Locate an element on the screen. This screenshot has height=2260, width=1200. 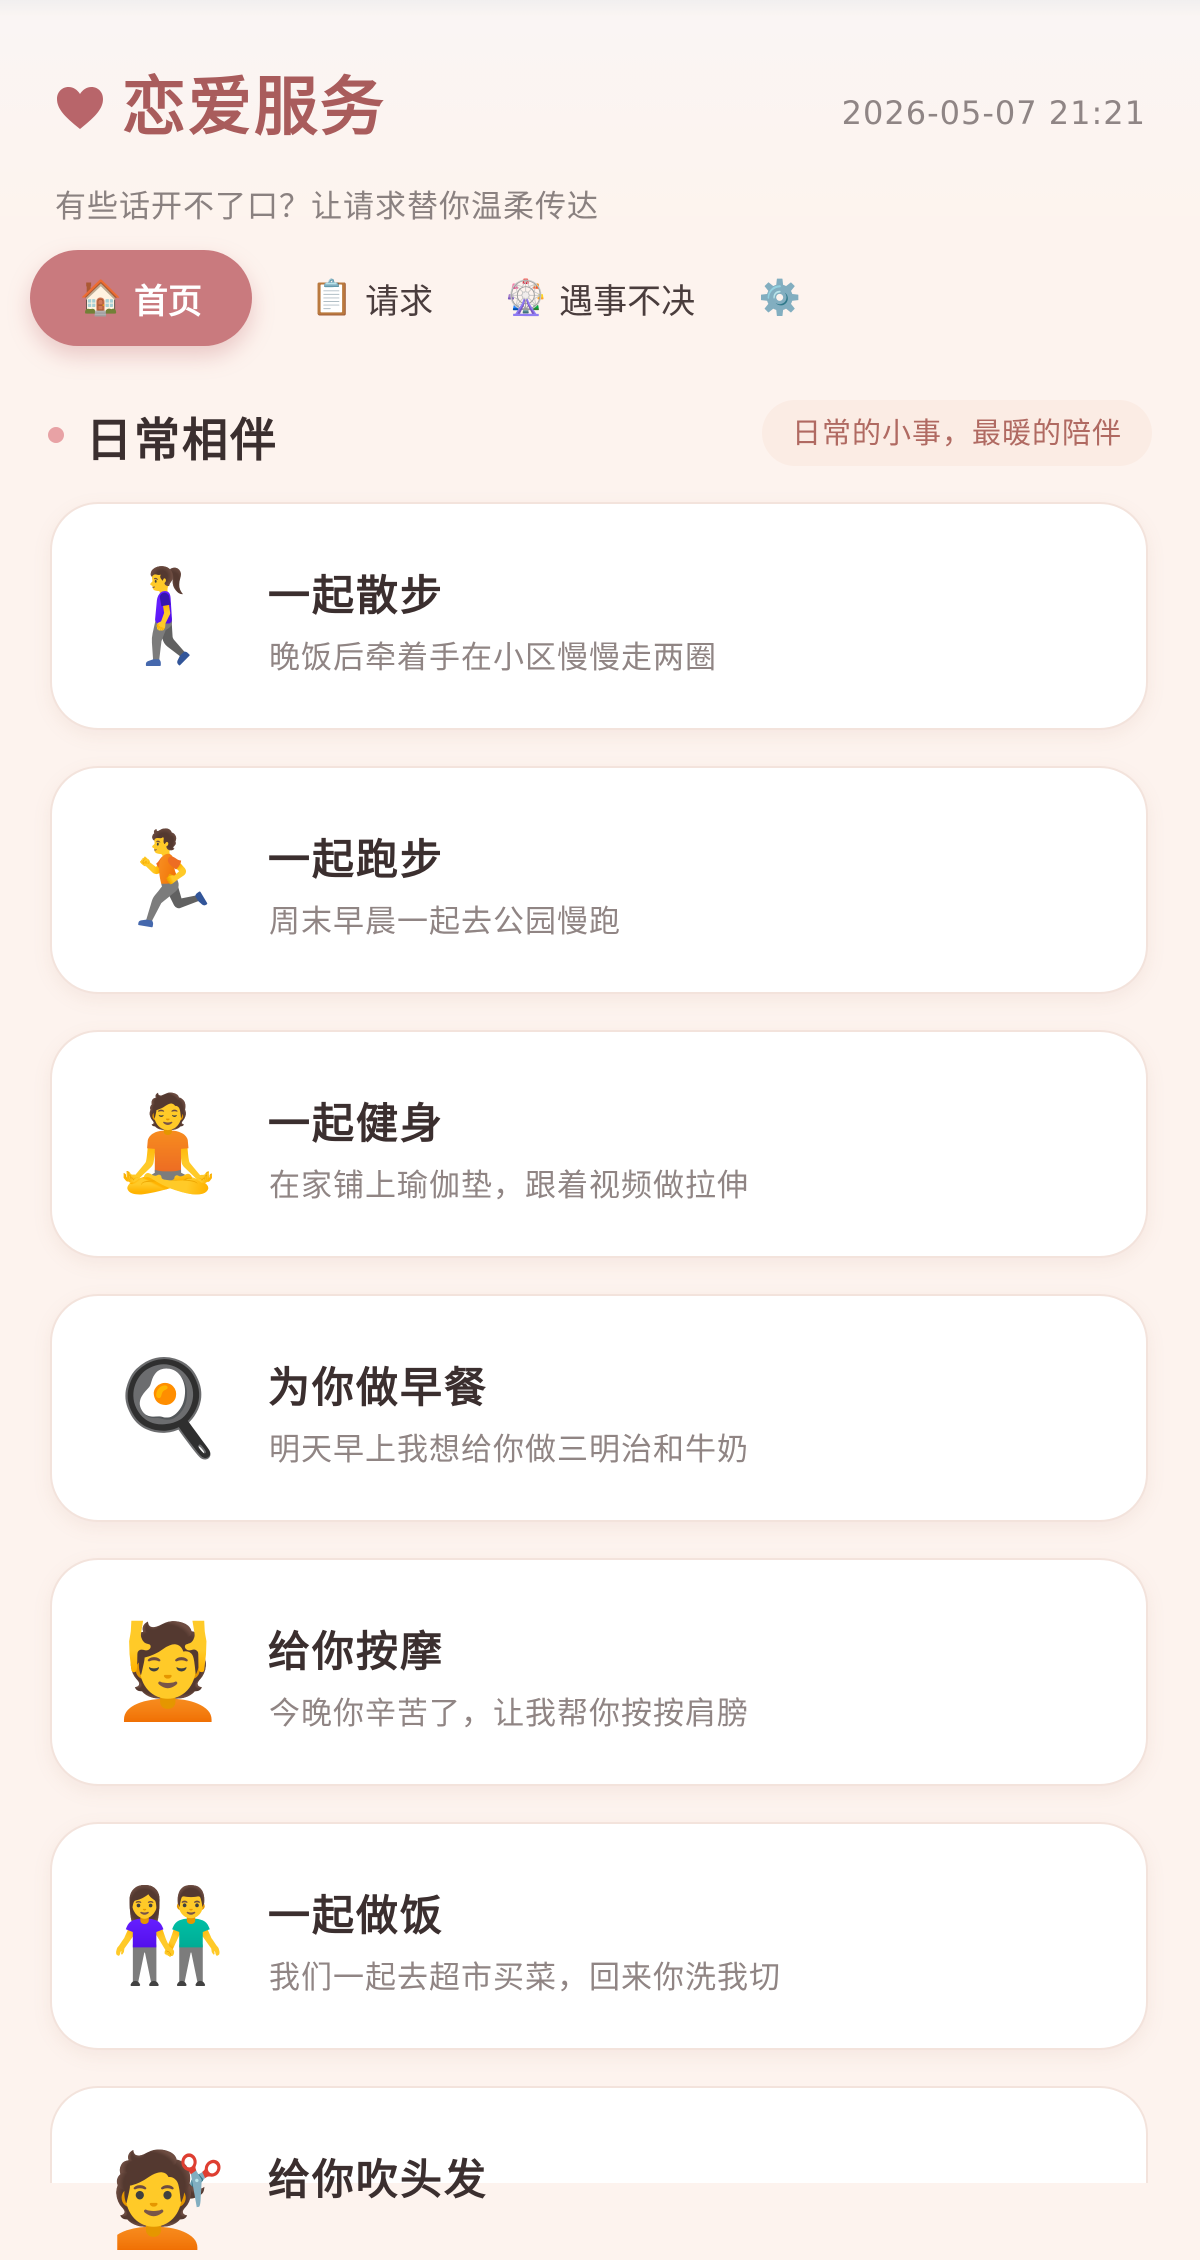
service-card-cook: 👫 一起做饭 我们一起去超市买菜，回来你洗我切 is located at coordinates (599, 1936).